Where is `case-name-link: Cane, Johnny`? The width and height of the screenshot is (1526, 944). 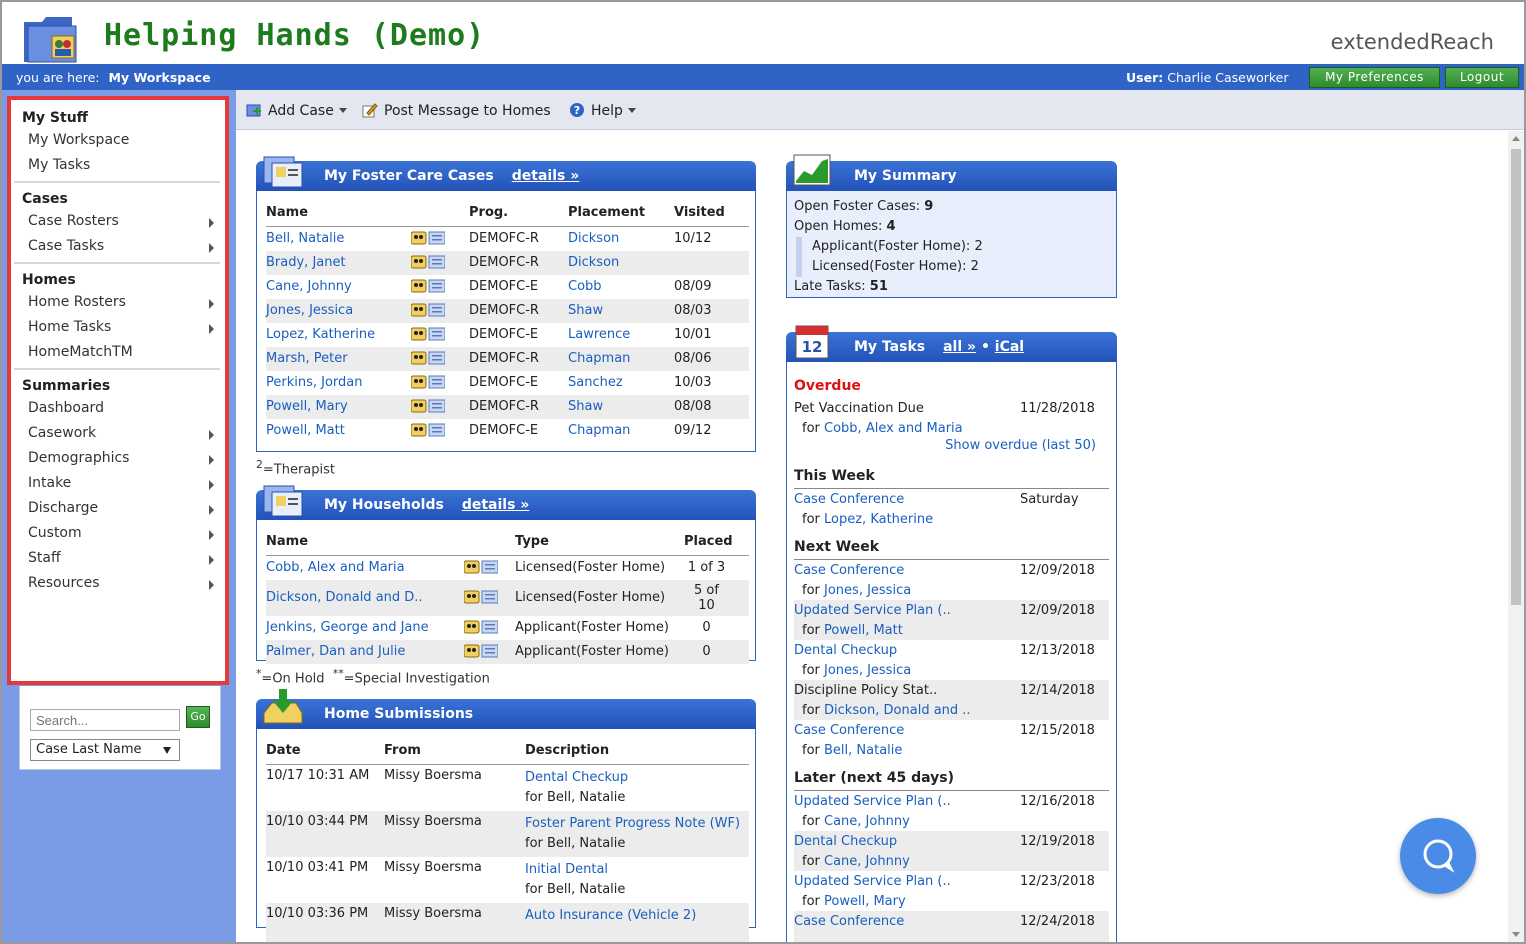
case-name-link: Cane, Johnny is located at coordinates (309, 286).